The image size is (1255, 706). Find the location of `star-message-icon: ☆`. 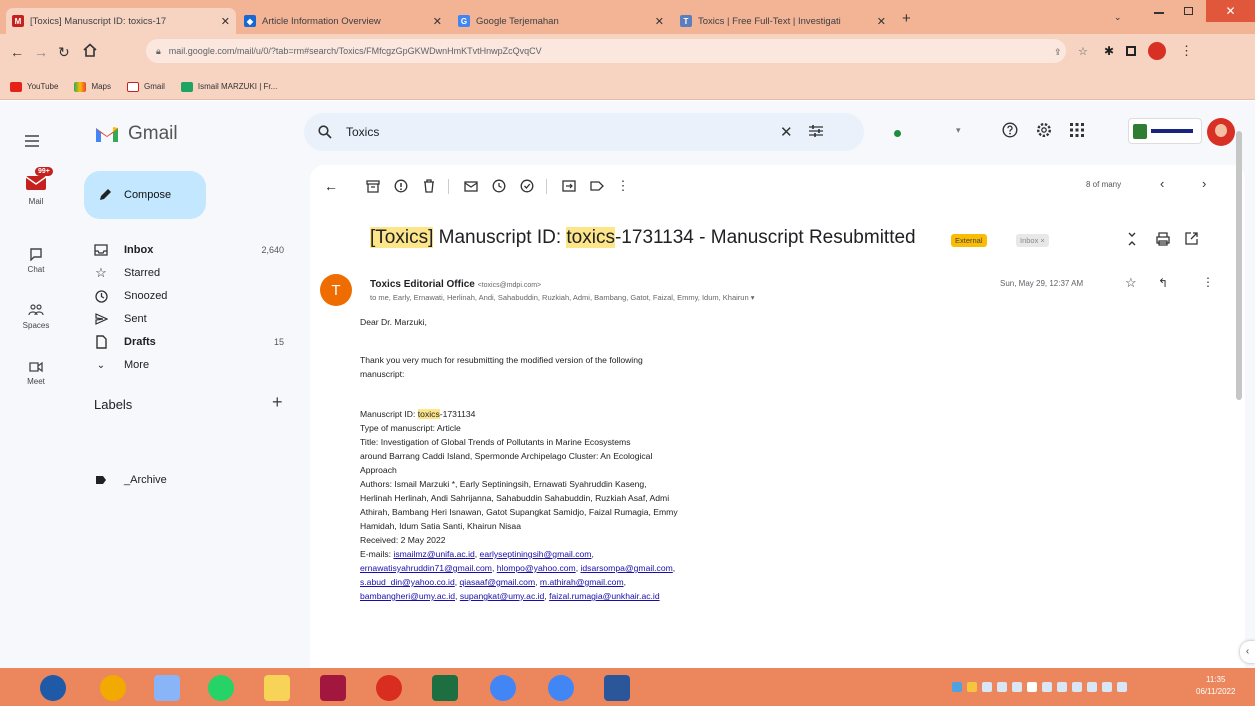

star-message-icon: ☆ is located at coordinates (1131, 283).